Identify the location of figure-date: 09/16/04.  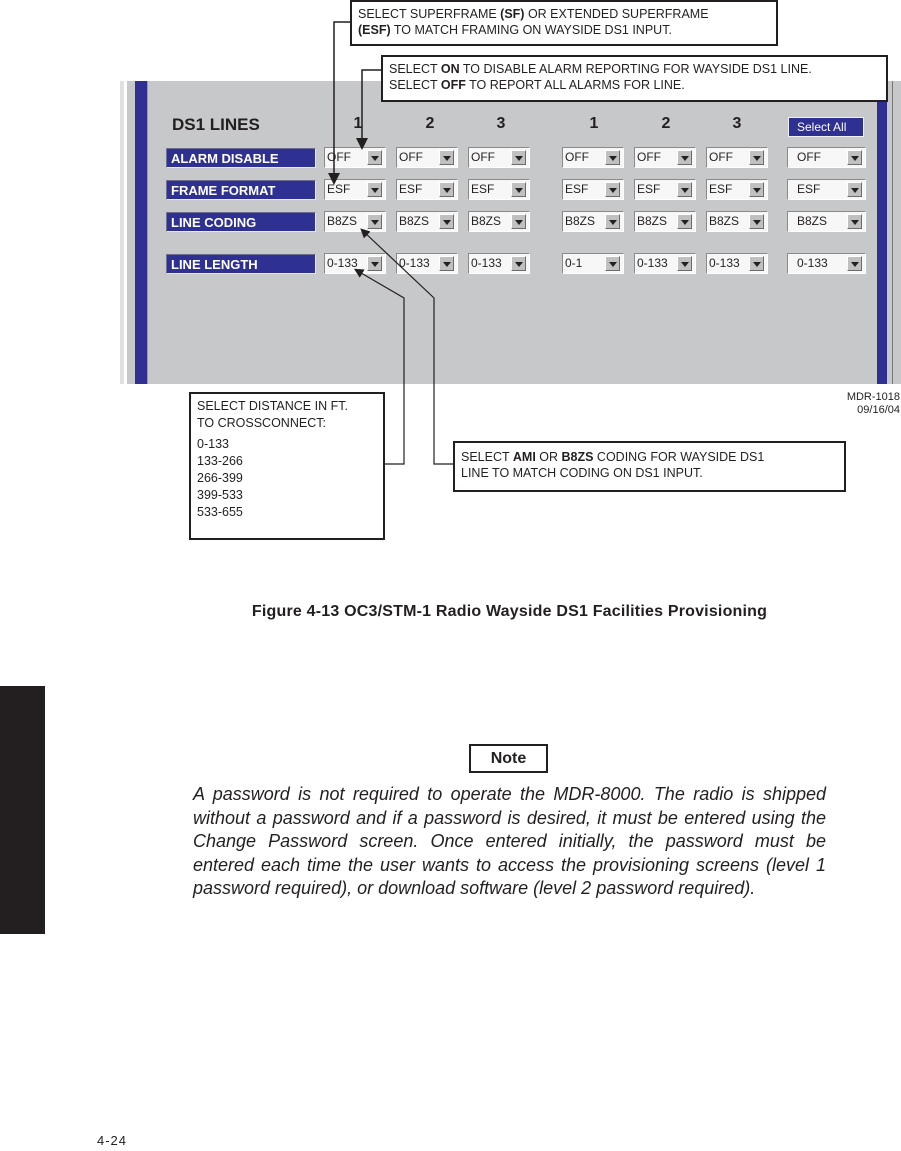
(878, 410).